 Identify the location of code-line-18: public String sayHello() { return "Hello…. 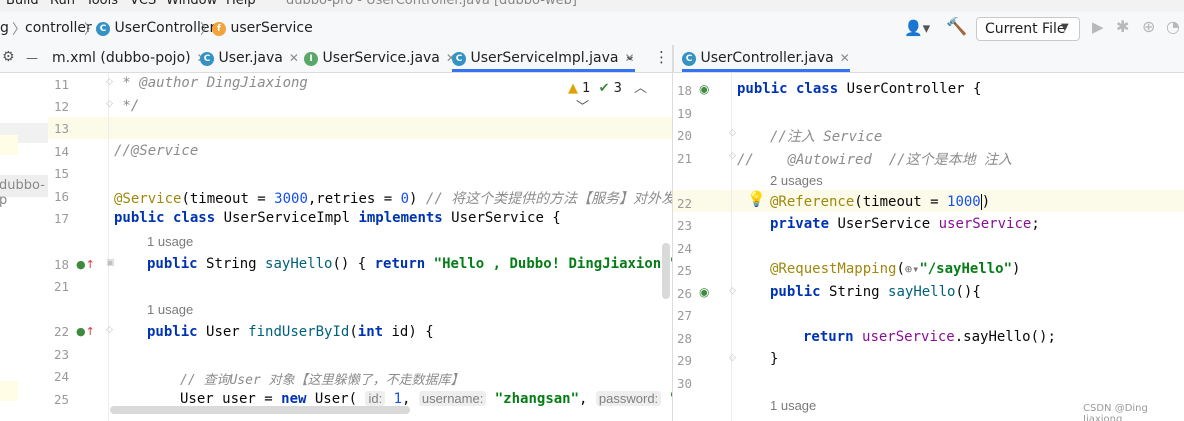
(409, 264).